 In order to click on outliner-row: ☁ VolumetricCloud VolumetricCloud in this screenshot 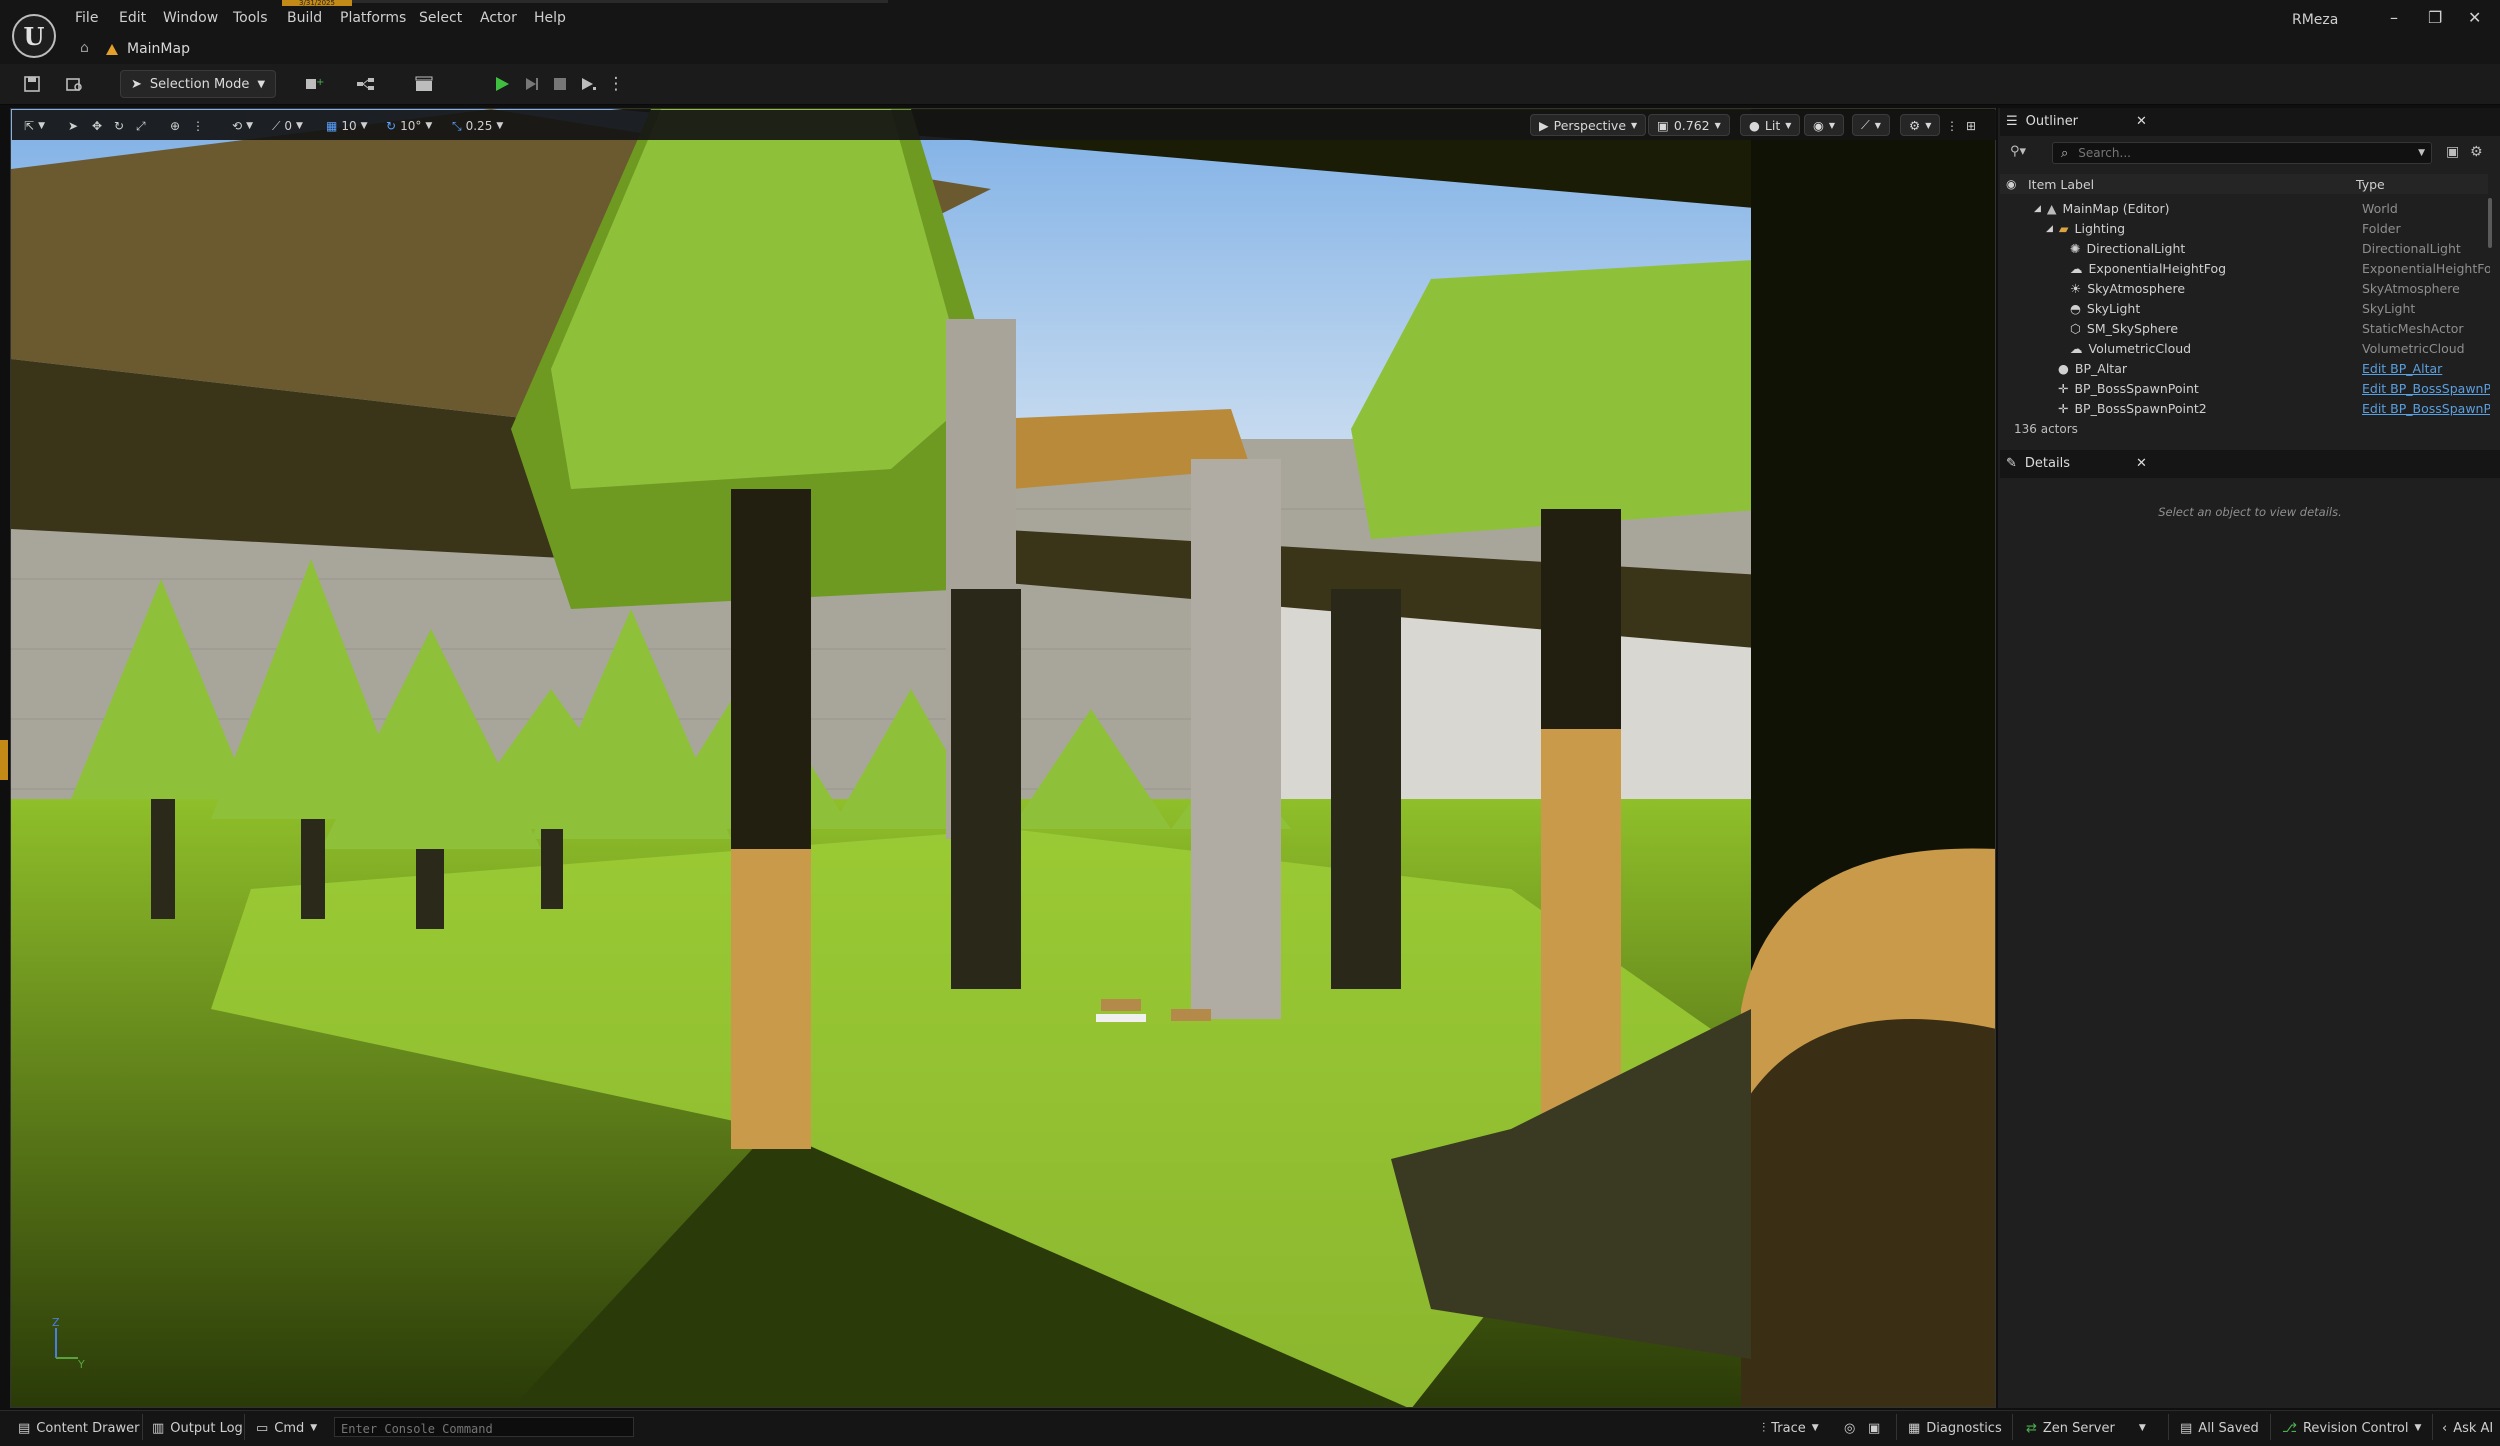, I will do `click(2244, 349)`.